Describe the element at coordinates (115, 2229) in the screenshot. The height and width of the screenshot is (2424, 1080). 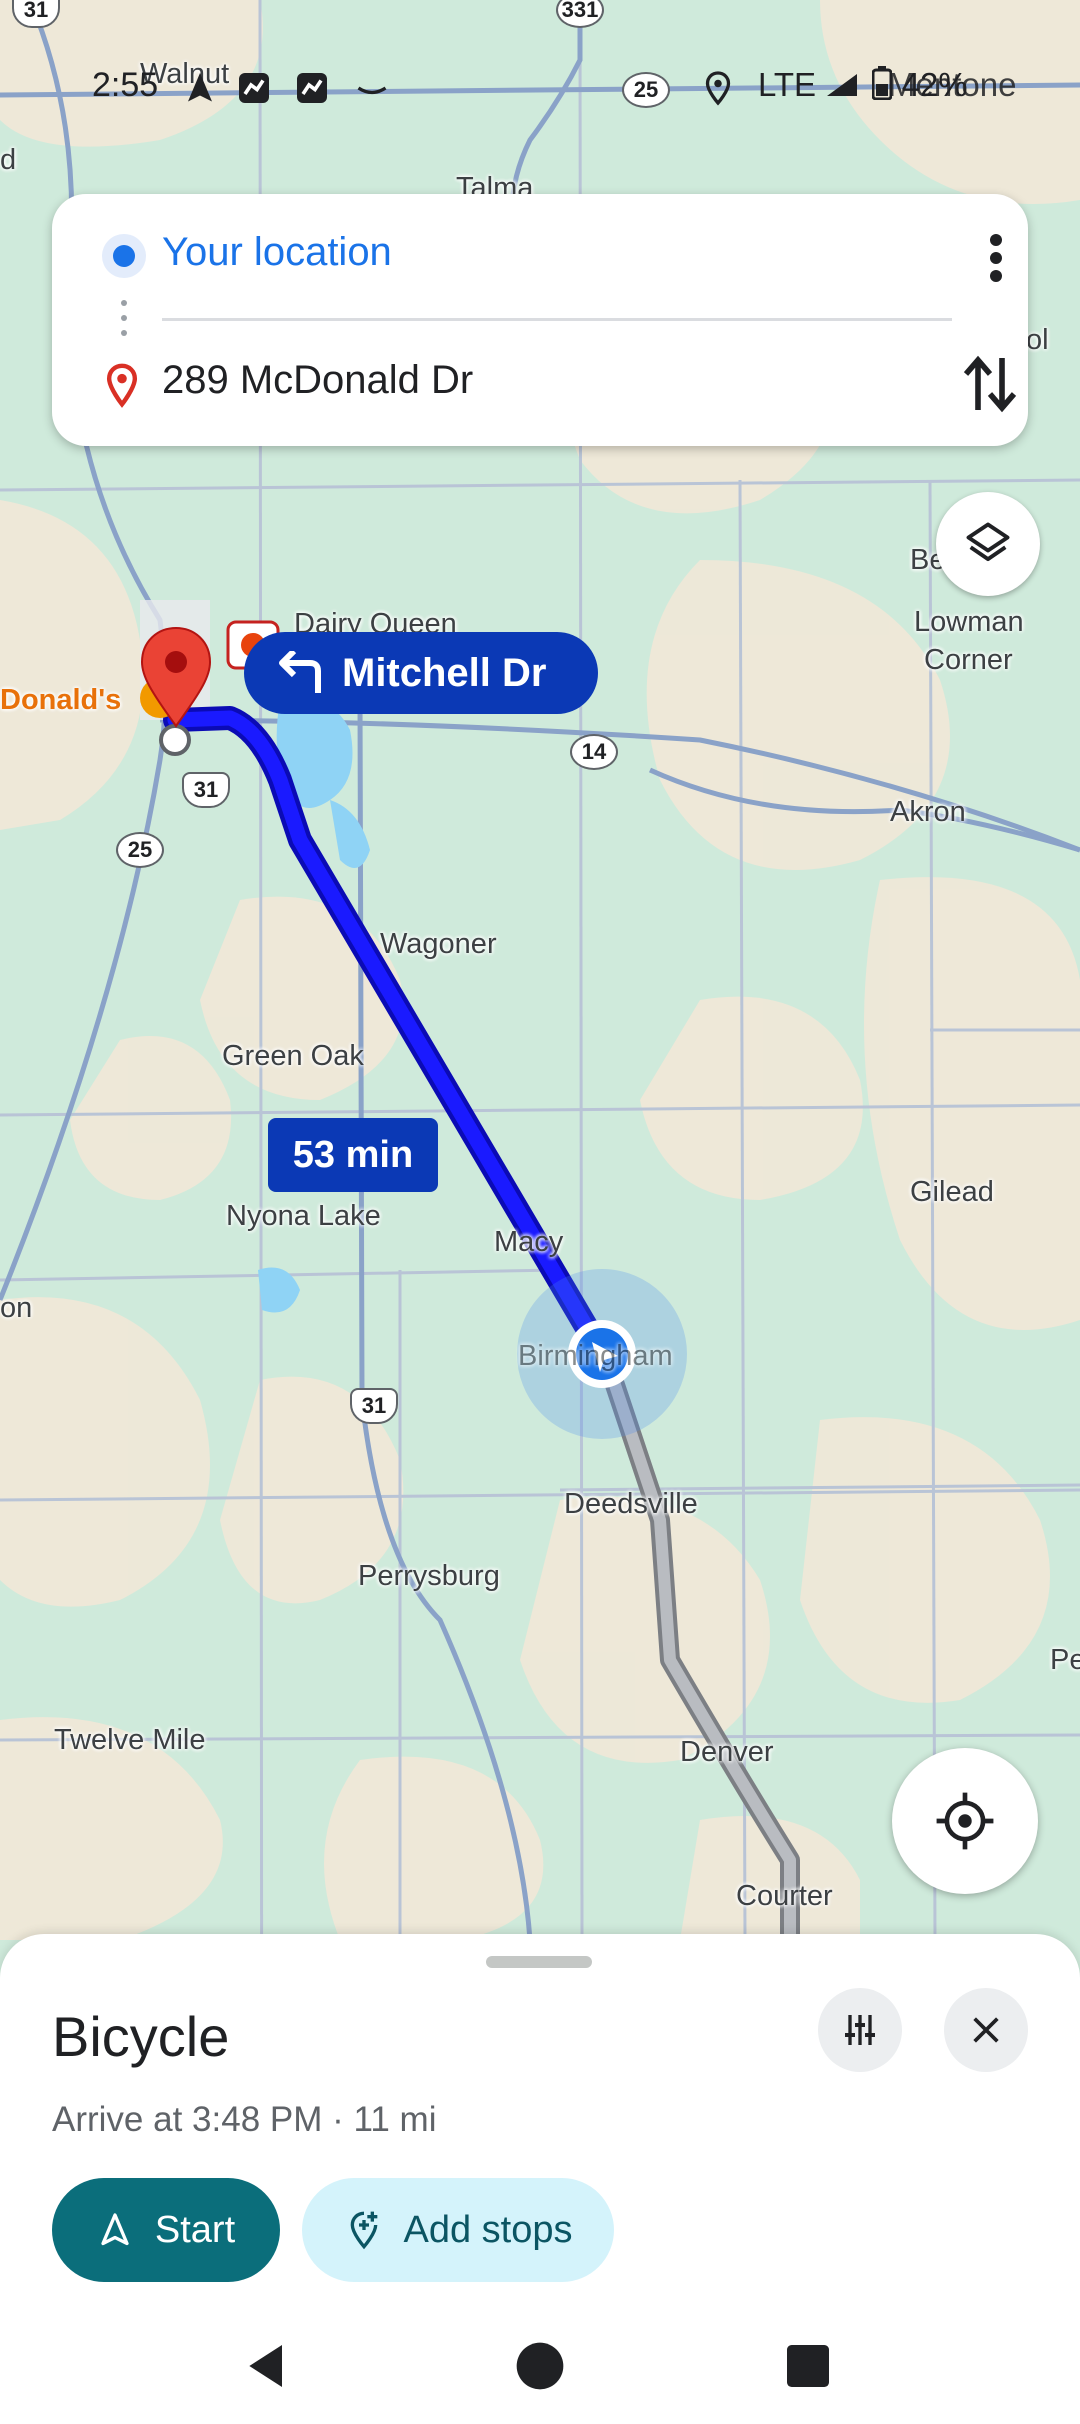
I see `navigation-arrow-icon` at that location.